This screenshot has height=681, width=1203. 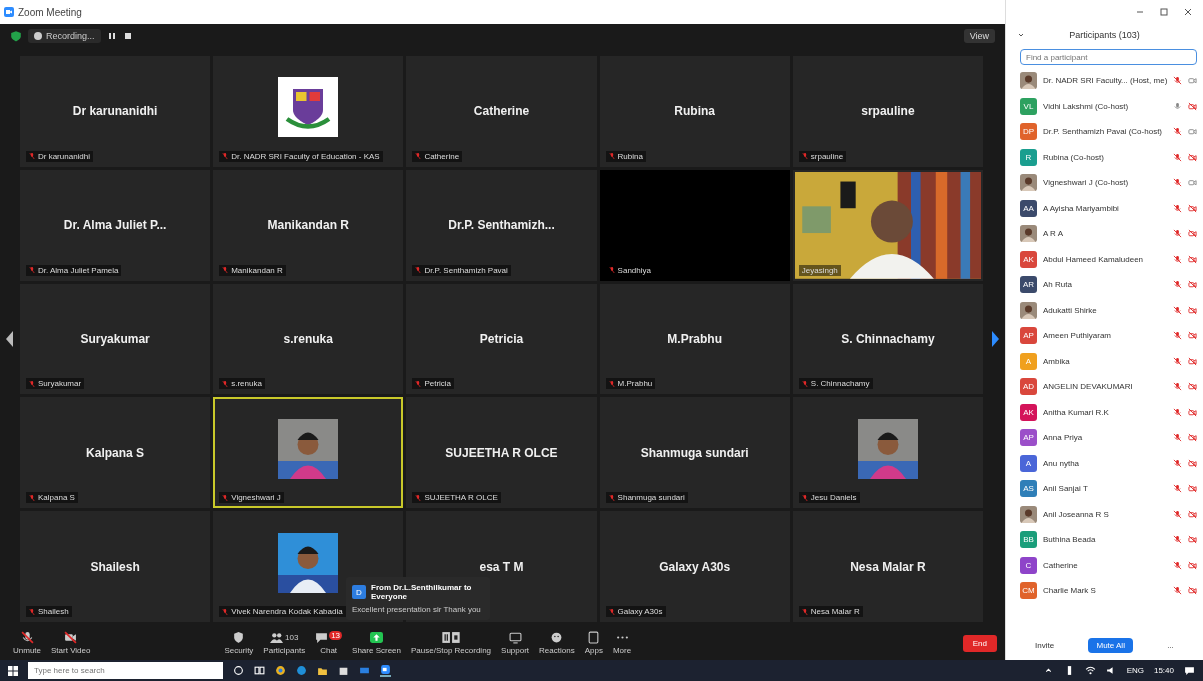 What do you see at coordinates (376, 643) in the screenshot?
I see `share-button: Share Screen` at bounding box center [376, 643].